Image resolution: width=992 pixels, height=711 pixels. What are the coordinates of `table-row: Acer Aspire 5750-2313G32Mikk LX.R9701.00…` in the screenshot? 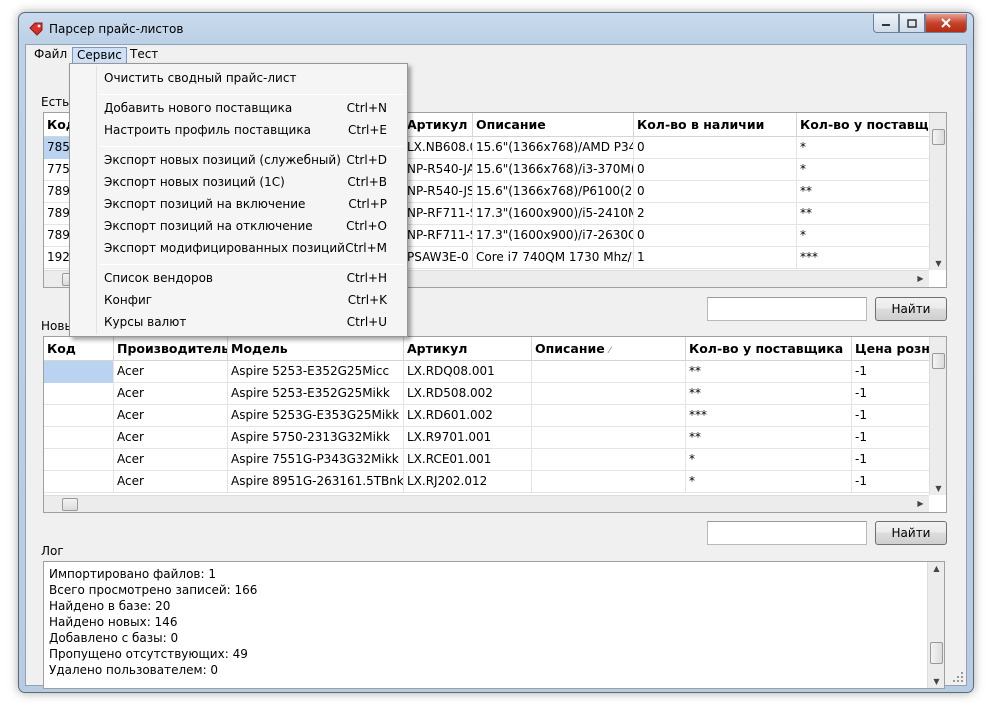 It's located at (488, 438).